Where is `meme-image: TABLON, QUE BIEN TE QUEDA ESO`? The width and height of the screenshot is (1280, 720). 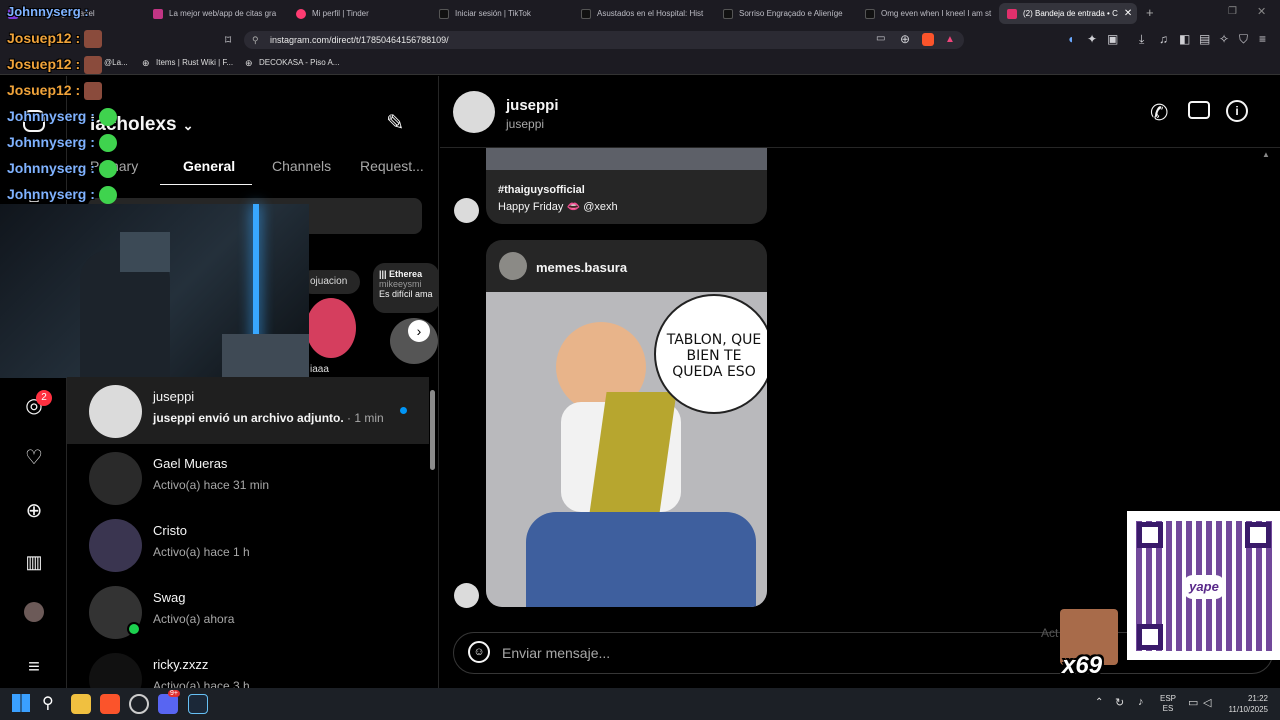
meme-image: TABLON, QUE BIEN TE QUEDA ESO is located at coordinates (626, 449).